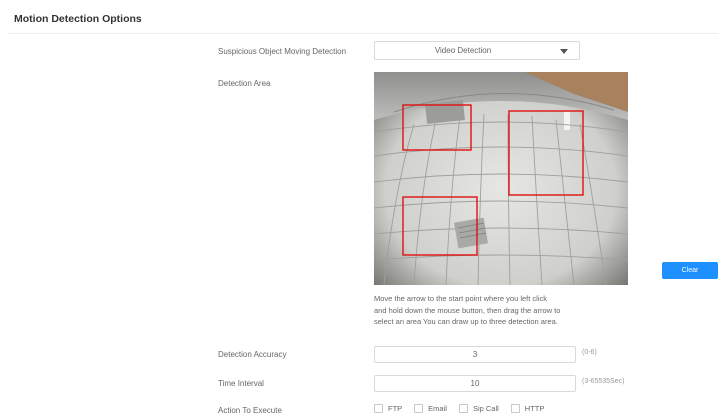 This screenshot has width=718, height=416. What do you see at coordinates (244, 83) in the screenshot?
I see `detection-area-label: Detection Area` at bounding box center [244, 83].